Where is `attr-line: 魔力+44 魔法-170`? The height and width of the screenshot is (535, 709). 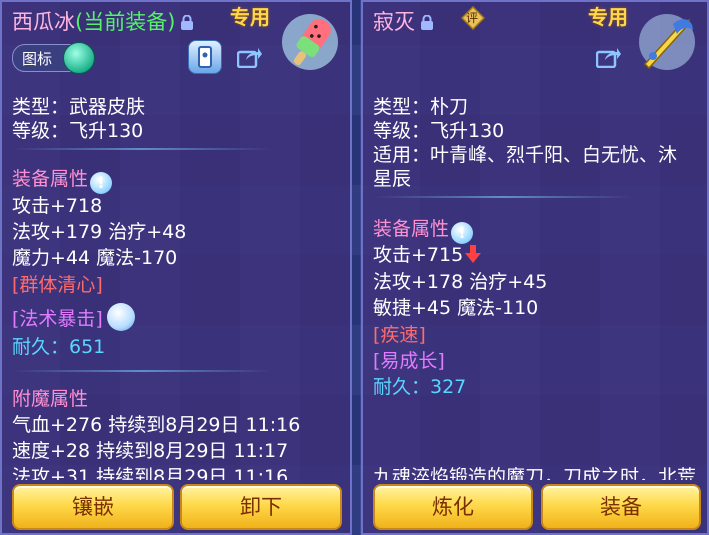
attr-line: 魔力+44 魔法-170 is located at coordinates (95, 258).